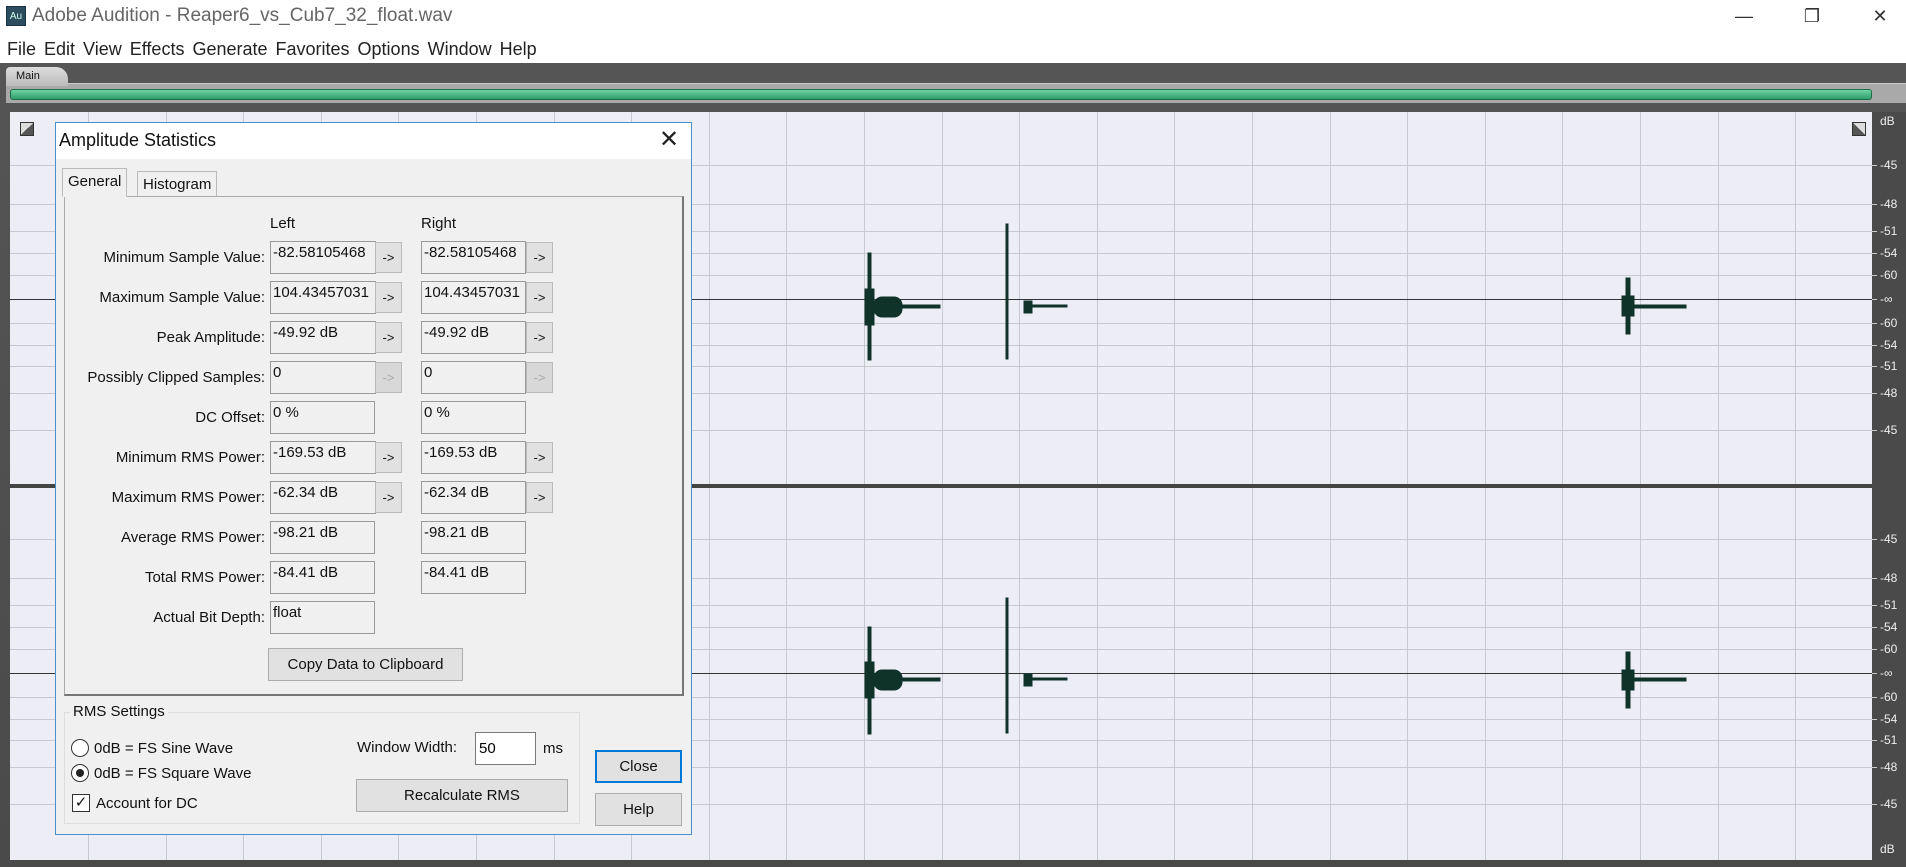 The image size is (1906, 867). Describe the element at coordinates (188, 497) in the screenshot. I see `stat-label: Maximum RMS Power:` at that location.